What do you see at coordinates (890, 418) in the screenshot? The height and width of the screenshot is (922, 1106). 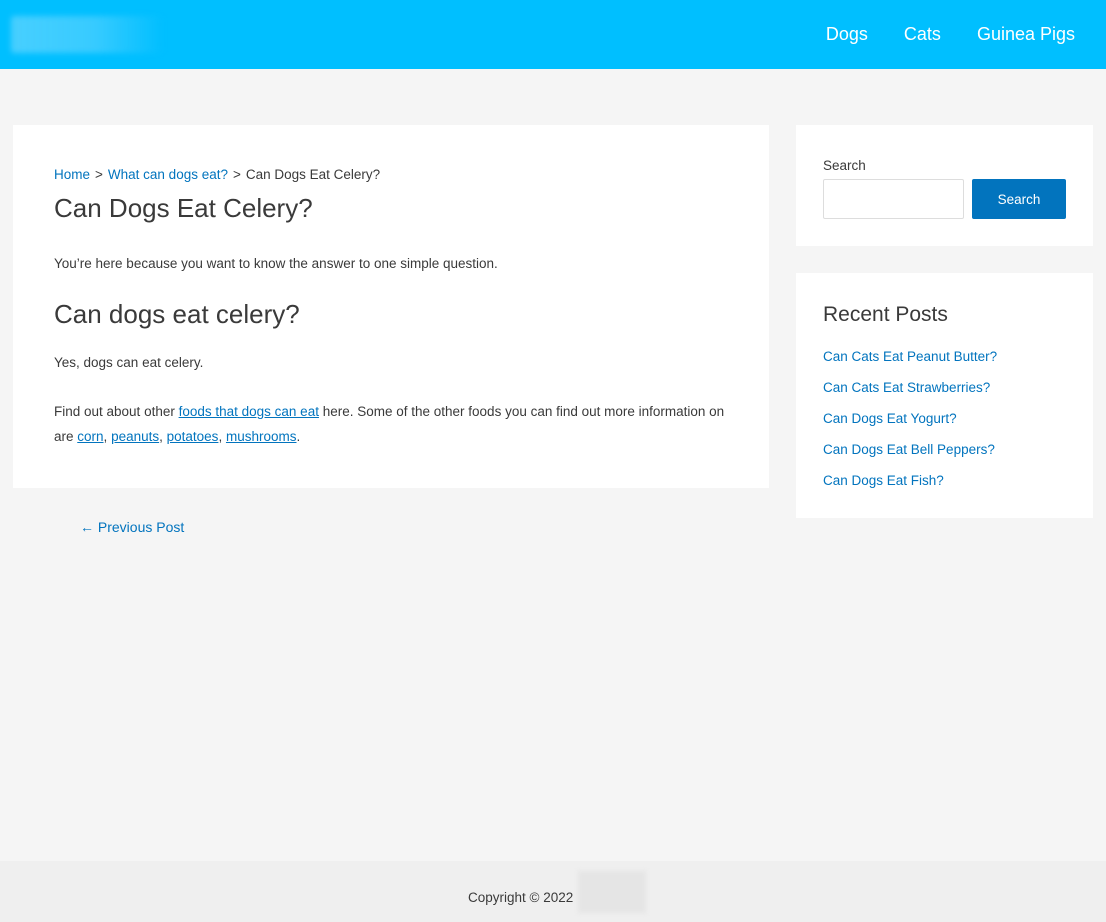 I see `recent-post-link: Can Dogs Eat Yogurt?` at bounding box center [890, 418].